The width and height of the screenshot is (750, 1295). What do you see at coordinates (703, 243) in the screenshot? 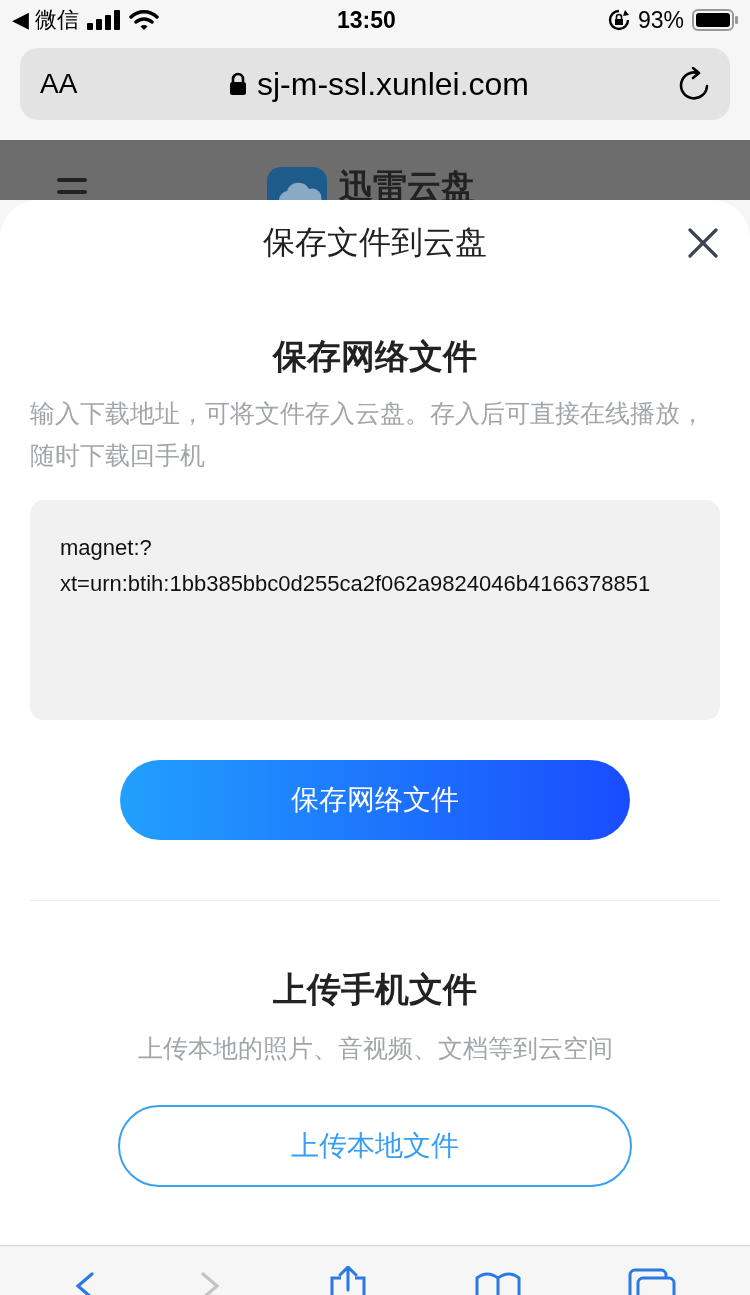
I see `close-icon` at bounding box center [703, 243].